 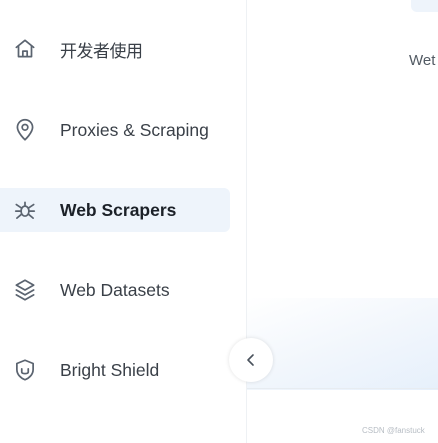 I want to click on sidebar-item-label: Bright Shield, so click(x=110, y=369).